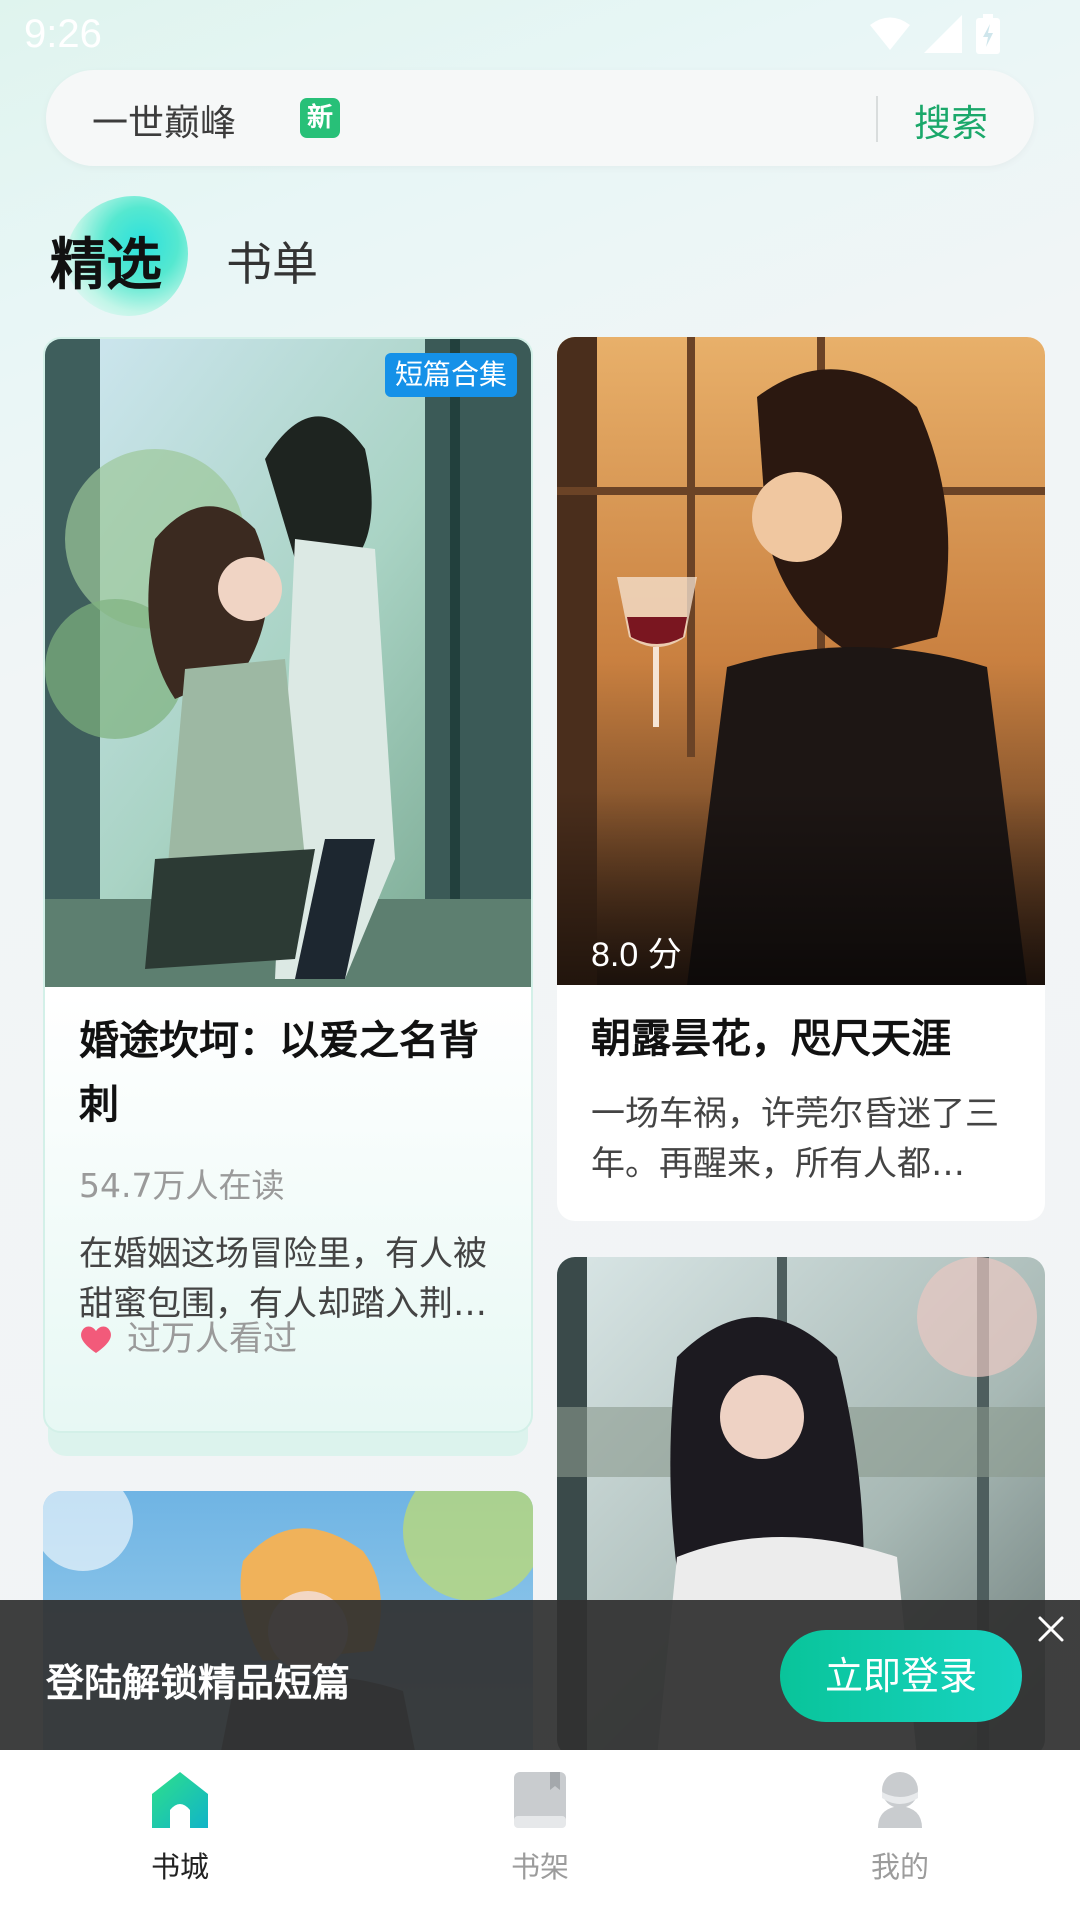 This screenshot has width=1080, height=1920. I want to click on nav-label: 我的, so click(899, 1867).